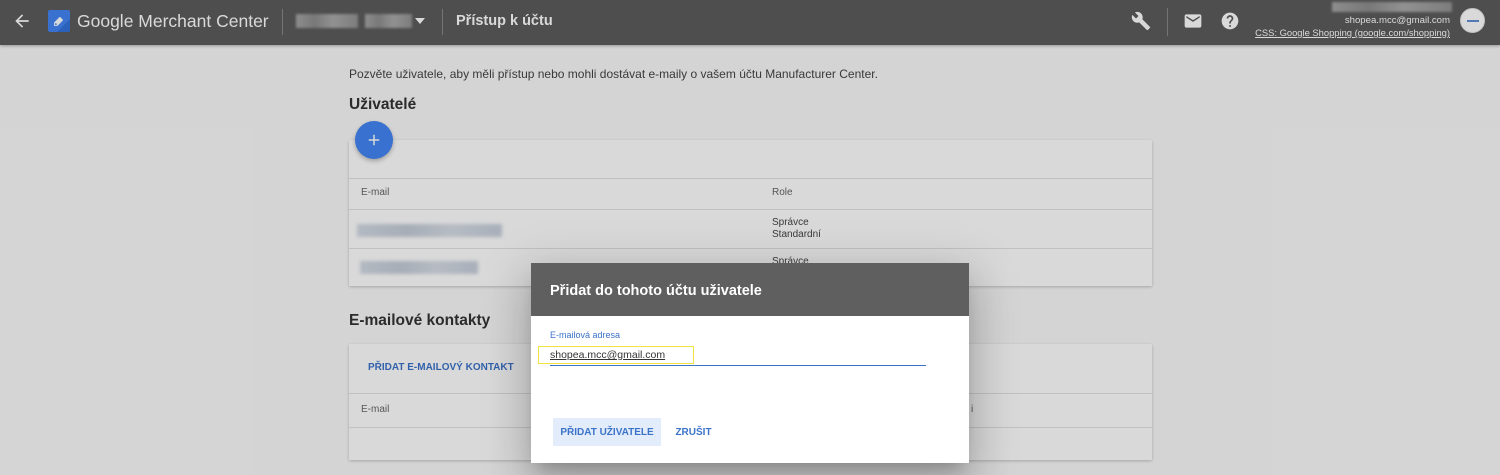  What do you see at coordinates (656, 291) in the screenshot?
I see `dialog-title: Přidat do tohoto účtu uživatele` at bounding box center [656, 291].